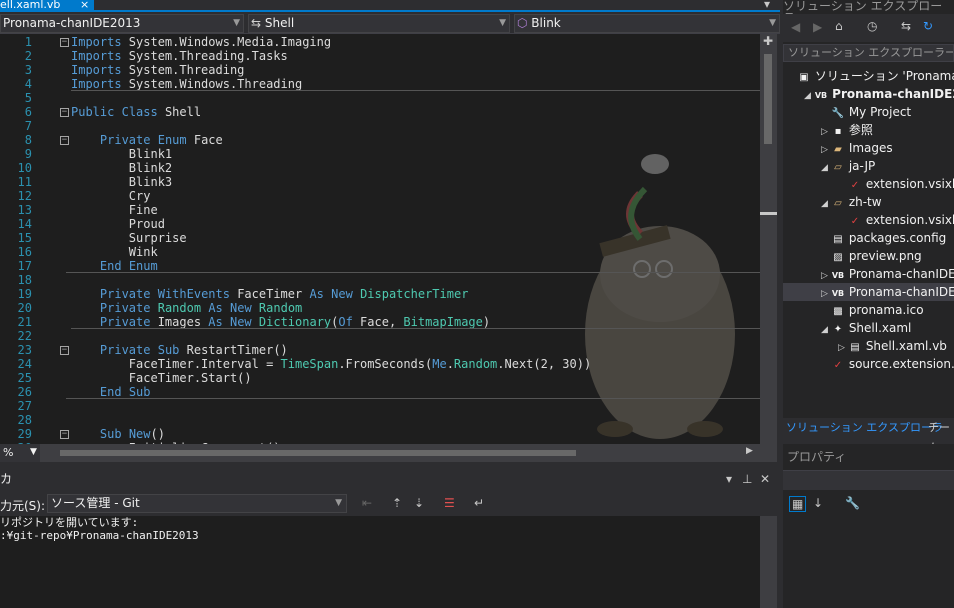  What do you see at coordinates (187, 84) in the screenshot?
I see `code-line: Imports System.Windows.Threading` at bounding box center [187, 84].